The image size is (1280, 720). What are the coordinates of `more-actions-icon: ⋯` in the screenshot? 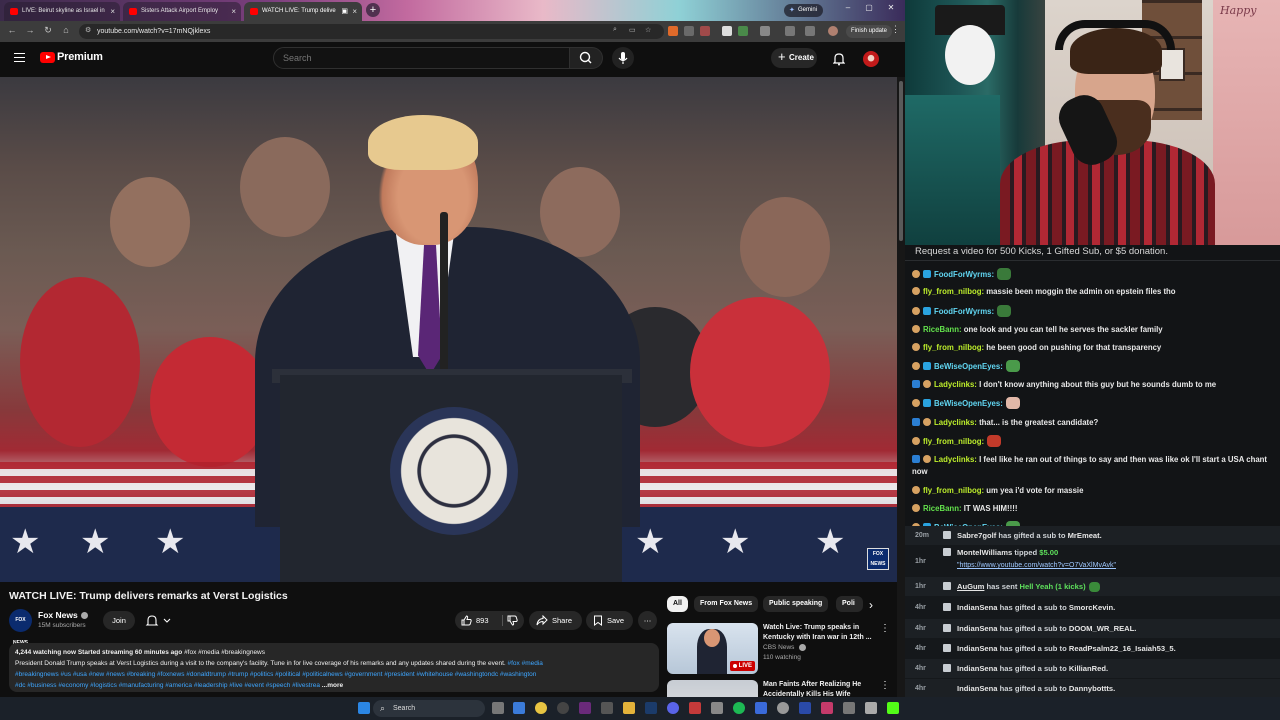 It's located at (647, 620).